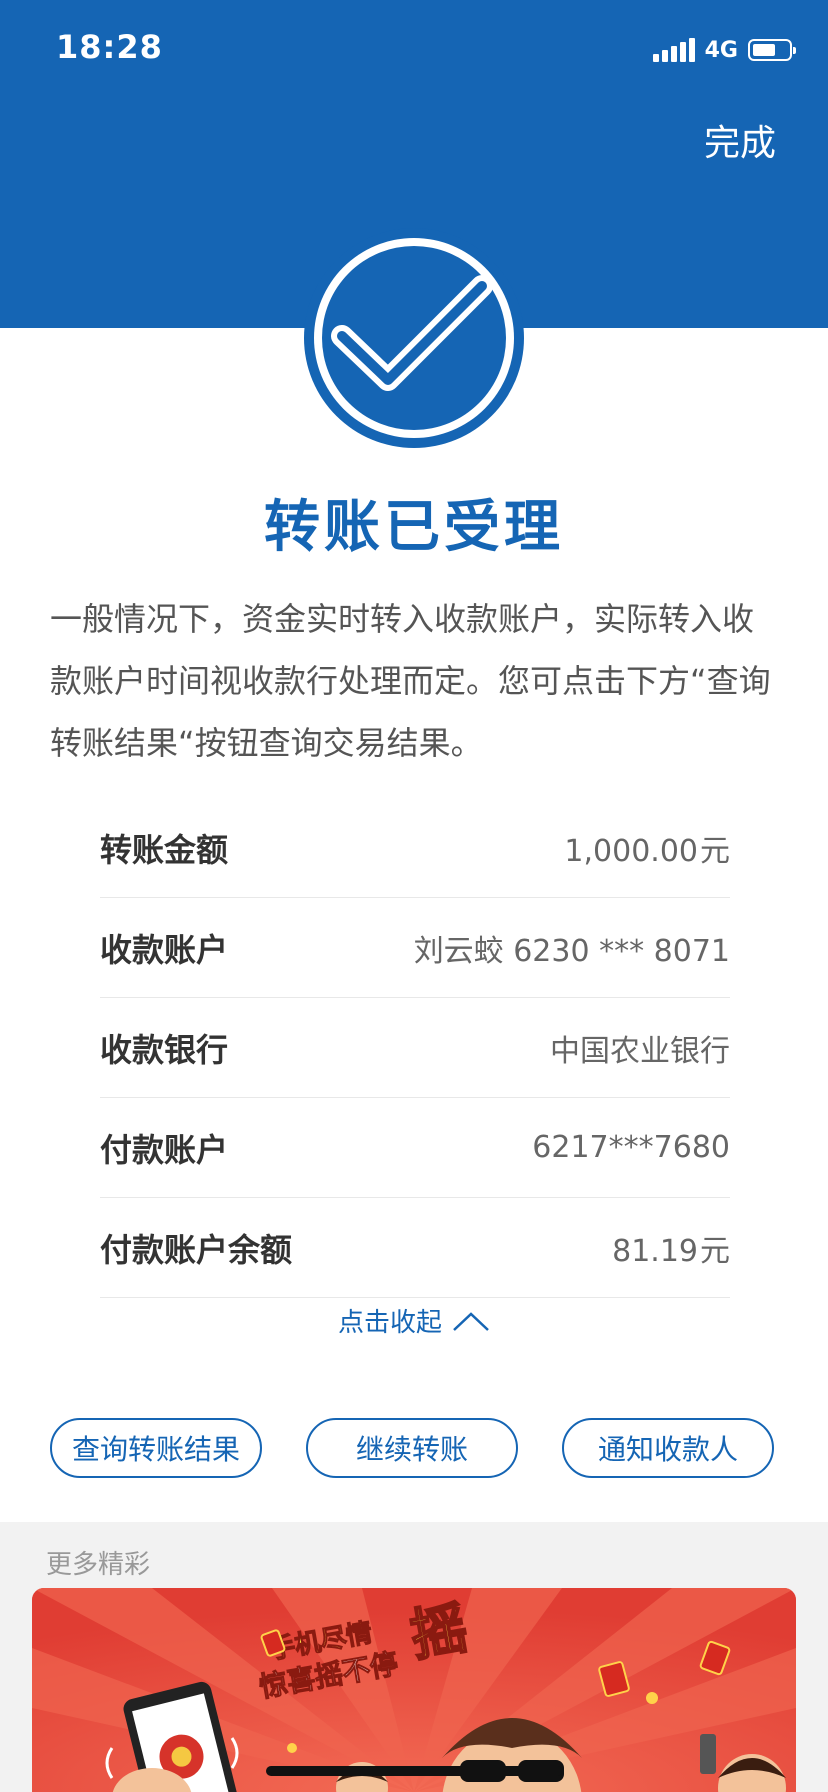 The image size is (828, 1792). What do you see at coordinates (164, 849) in the screenshot?
I see `detail-label: 转账金额` at bounding box center [164, 849].